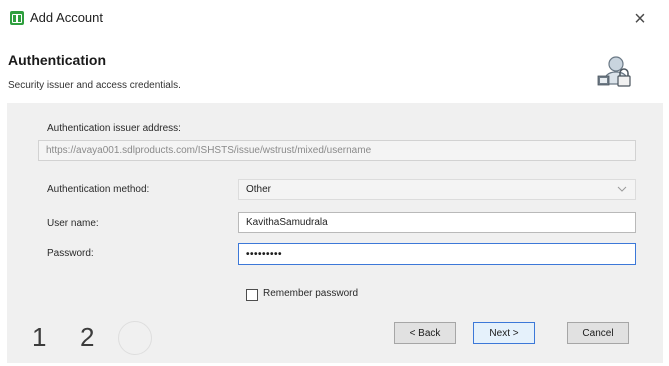  I want to click on page-subtitle: Security issuer and access credentials., so click(94, 85).